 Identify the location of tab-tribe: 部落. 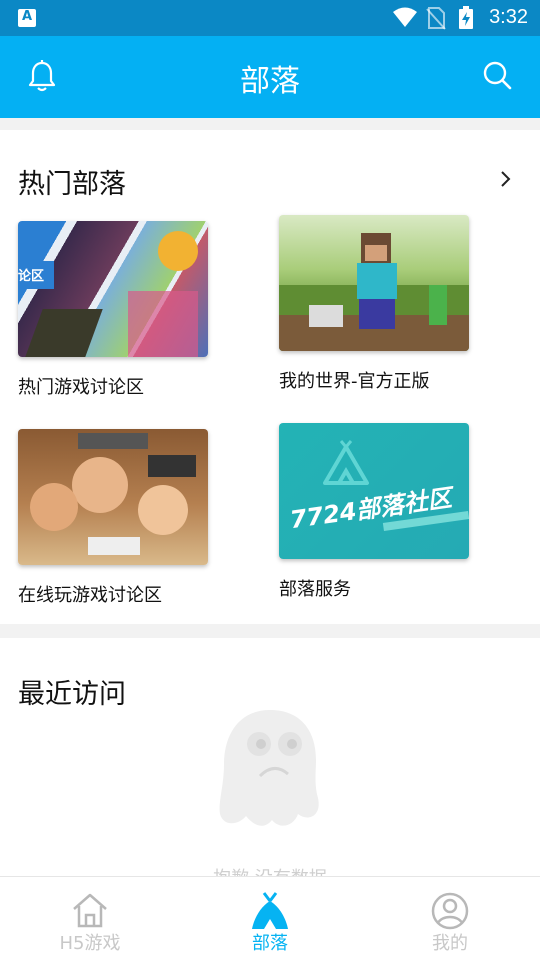
(270, 919).